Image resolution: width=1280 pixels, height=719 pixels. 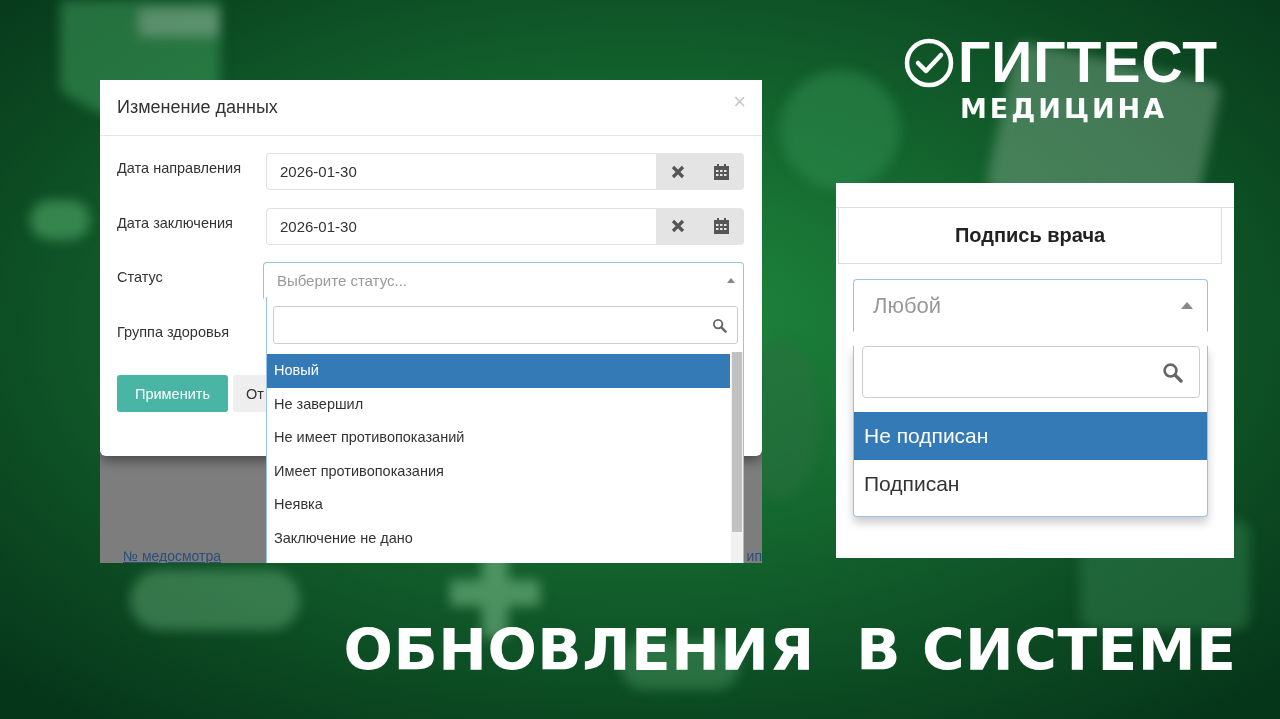 I want to click on brand-subtitle: МЕДИЦИНА, so click(x=1064, y=108).